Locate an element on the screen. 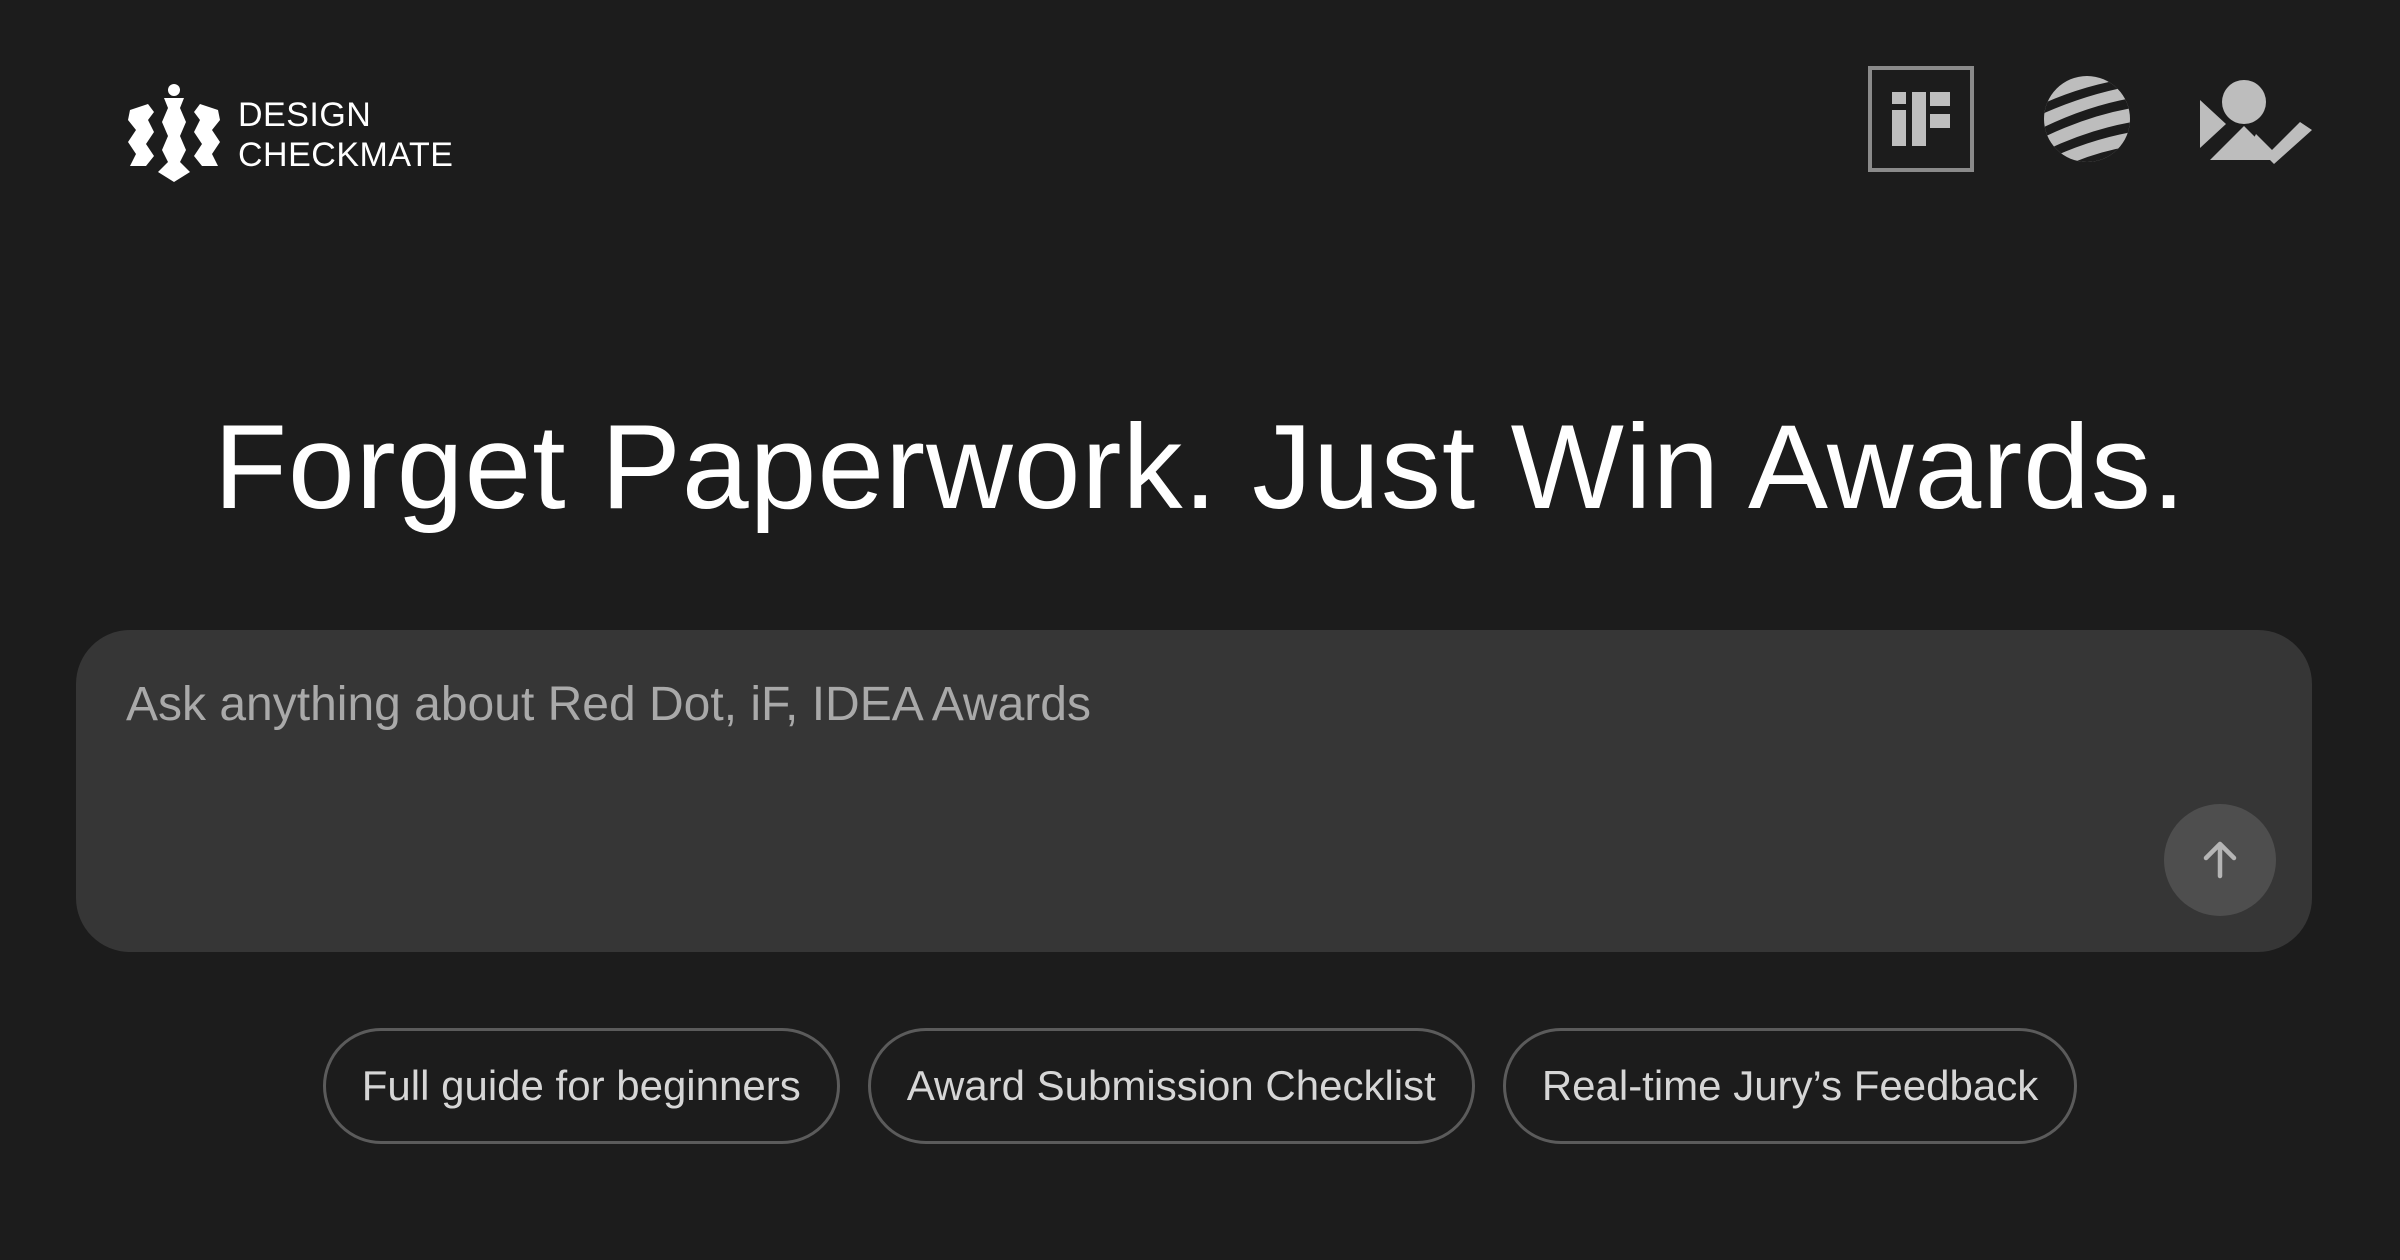 Image resolution: width=2400 pixels, height=1260 pixels. brand-name-line2: CHECKMATE is located at coordinates (346, 155).